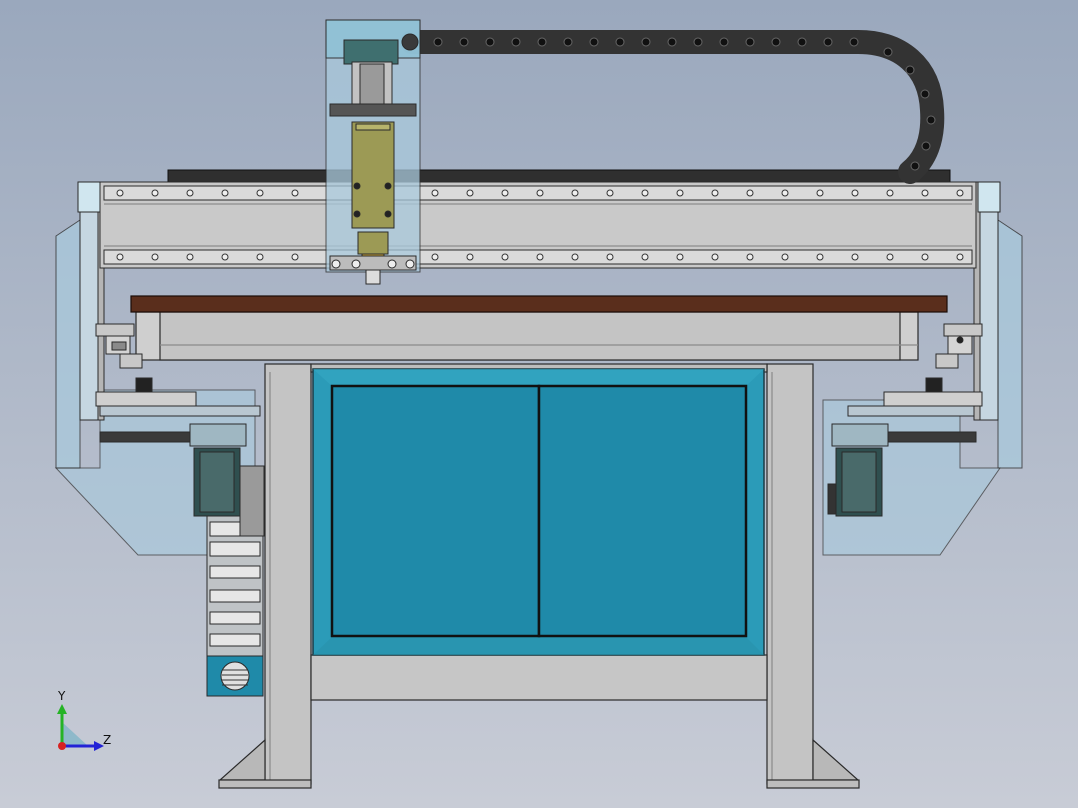 This screenshot has width=1078, height=808. Describe the element at coordinates (527, 336) in the screenshot. I see `table-body` at that location.